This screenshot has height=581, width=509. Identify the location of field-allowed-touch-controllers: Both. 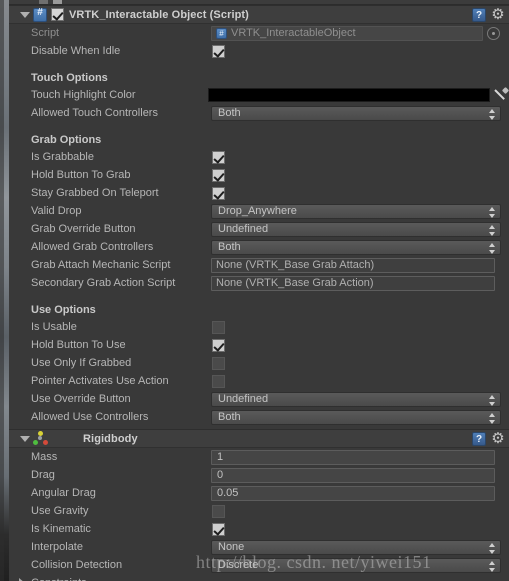
(360, 113).